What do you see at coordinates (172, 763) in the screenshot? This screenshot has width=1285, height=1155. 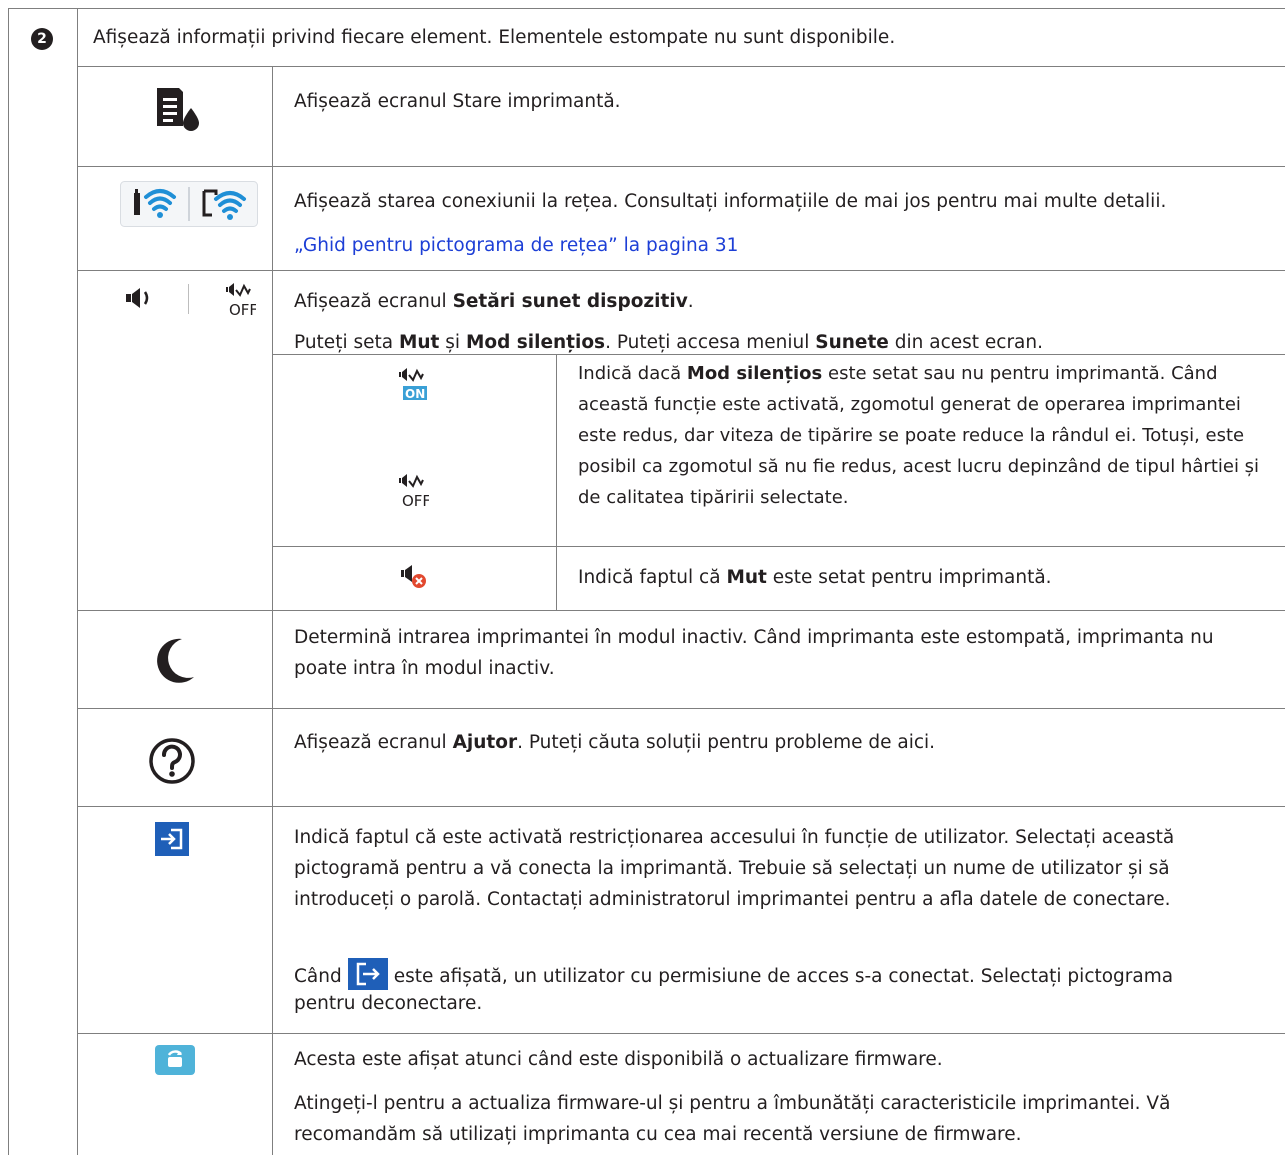 I see `help-question-icon` at bounding box center [172, 763].